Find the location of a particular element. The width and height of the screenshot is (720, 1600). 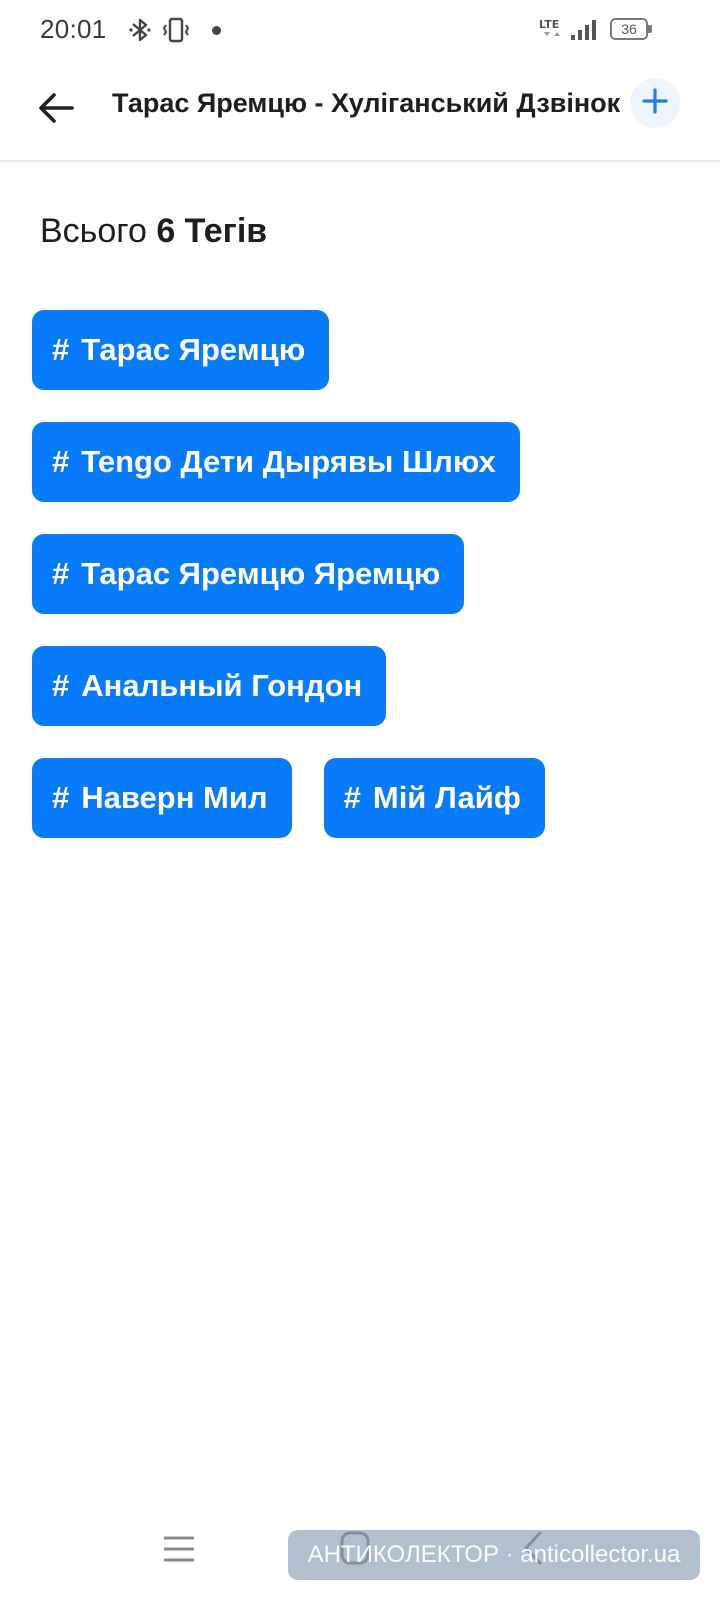

add-tag-button is located at coordinates (655, 103).